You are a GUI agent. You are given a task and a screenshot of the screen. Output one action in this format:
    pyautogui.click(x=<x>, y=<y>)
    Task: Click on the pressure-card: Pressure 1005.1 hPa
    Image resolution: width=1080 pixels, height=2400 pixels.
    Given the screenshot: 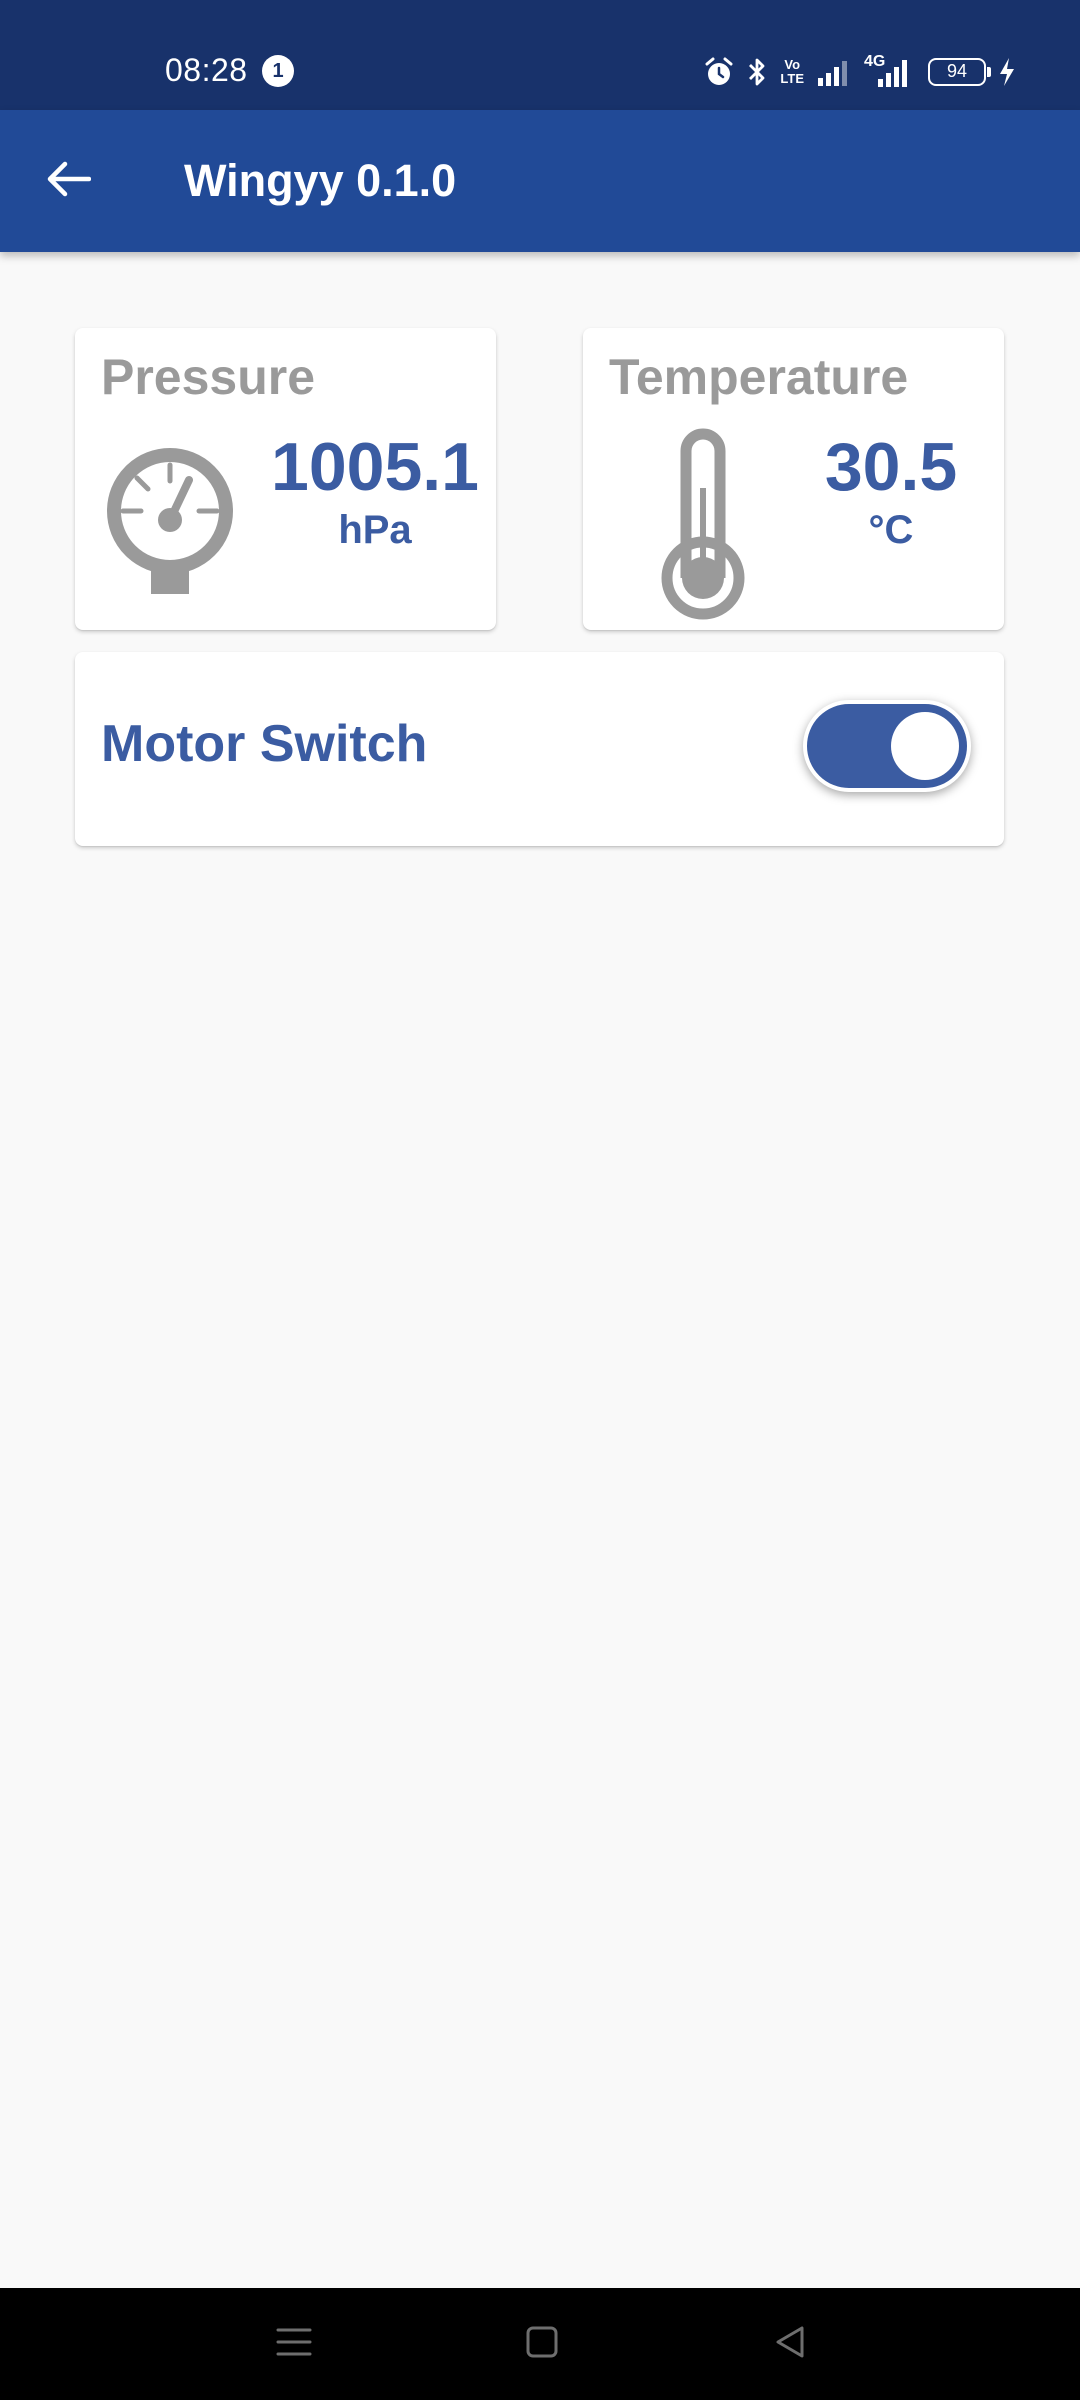 What is the action you would take?
    pyautogui.click(x=285, y=479)
    